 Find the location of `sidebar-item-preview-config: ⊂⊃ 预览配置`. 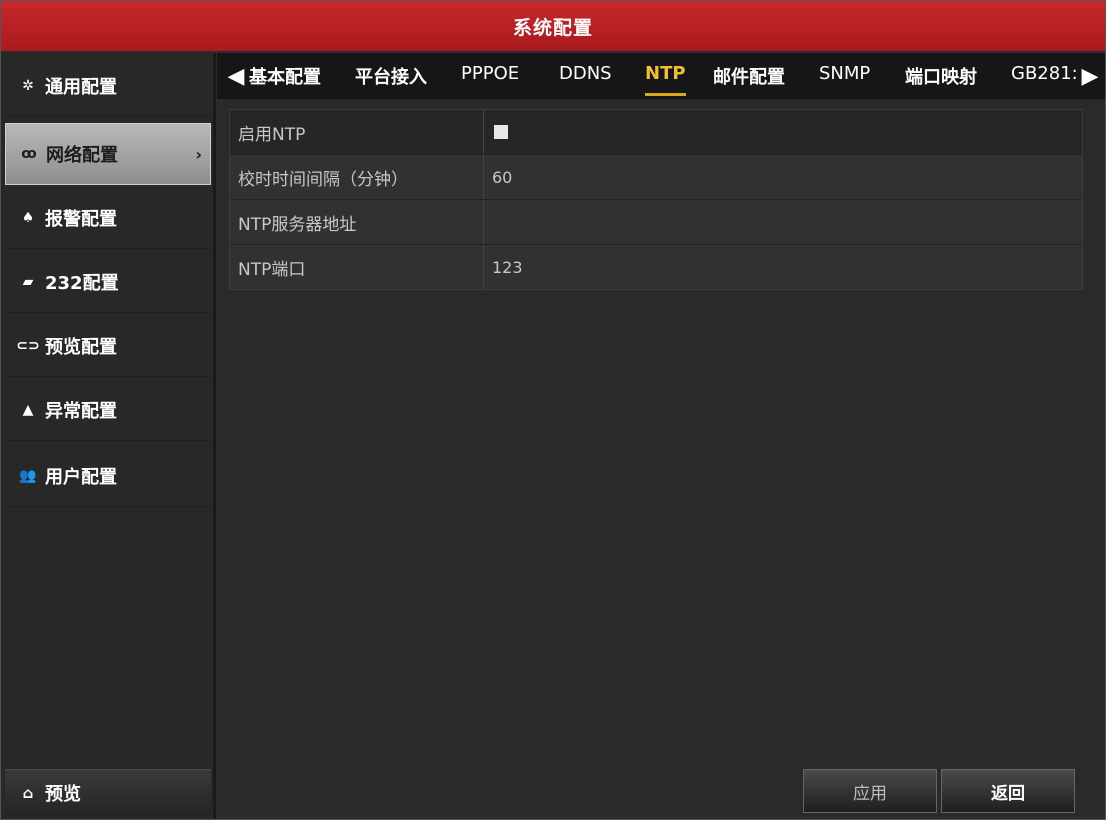

sidebar-item-preview-config: ⊂⊃ 预览配置 is located at coordinates (108, 346).